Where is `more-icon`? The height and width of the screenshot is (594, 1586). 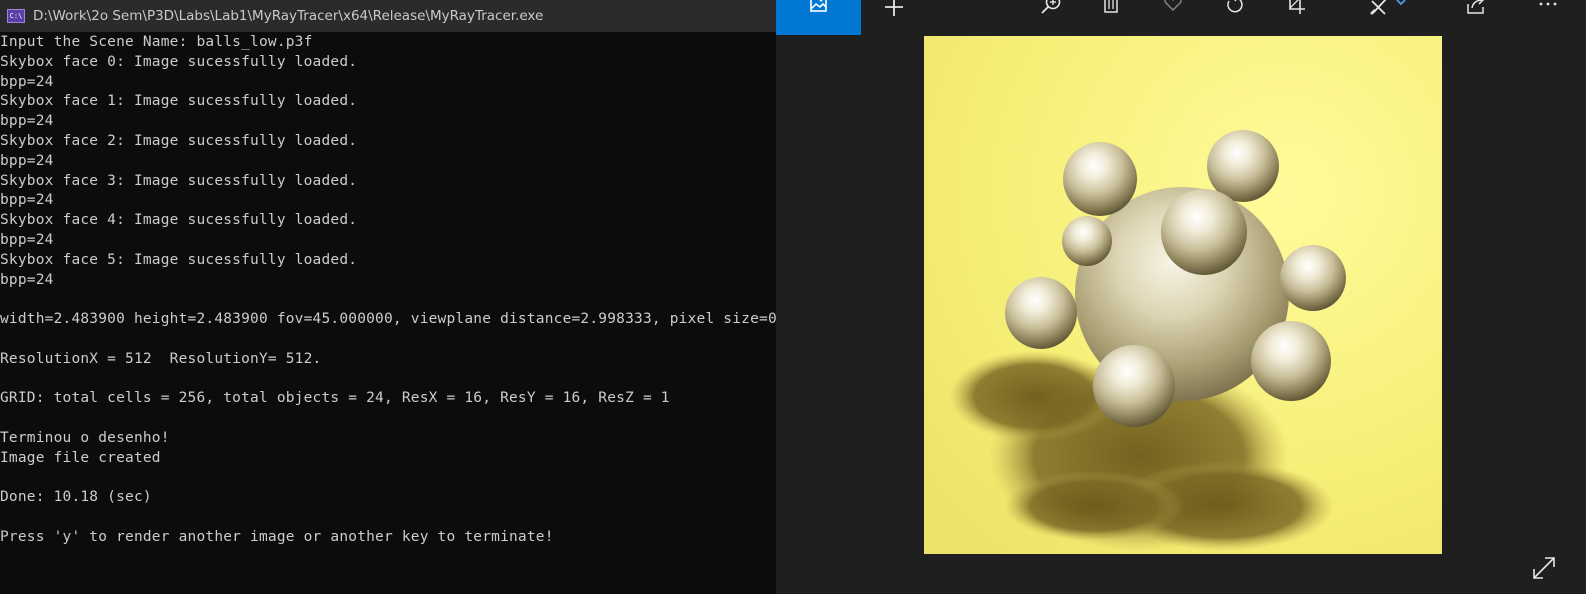 more-icon is located at coordinates (1548, 4).